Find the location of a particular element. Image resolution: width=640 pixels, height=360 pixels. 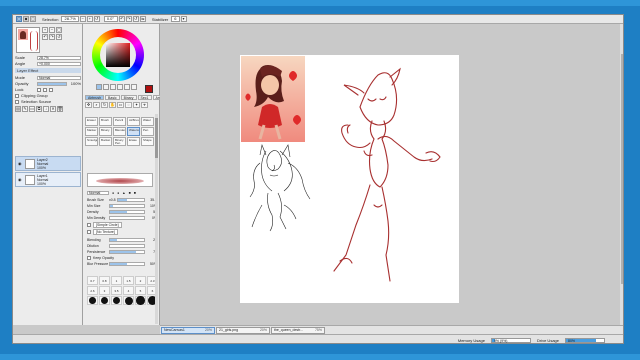

hand-icon: ✋ is located at coordinates (112, 105).